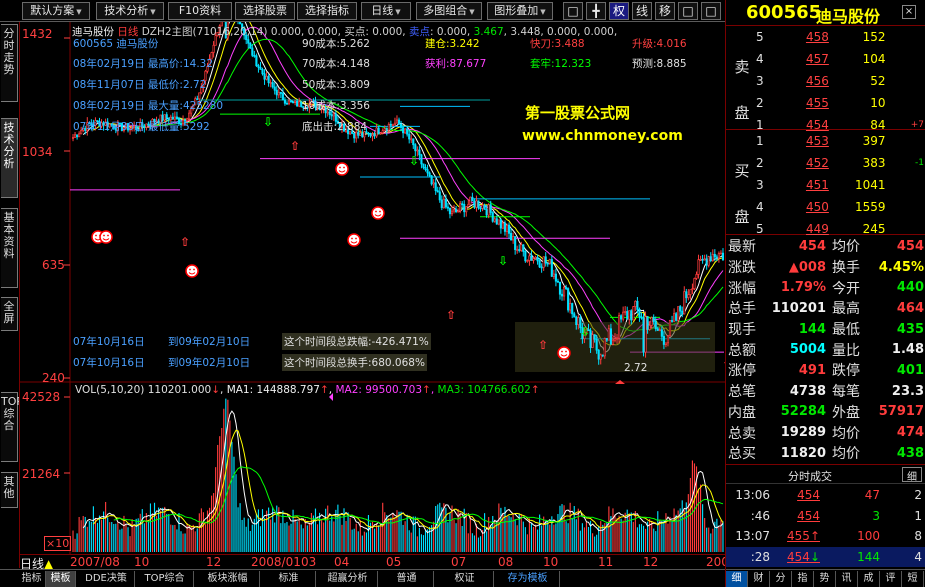 This screenshot has height=587, width=925. What do you see at coordinates (9, 158) in the screenshot?
I see `tab-tech-analysis: 技术分析` at bounding box center [9, 158].